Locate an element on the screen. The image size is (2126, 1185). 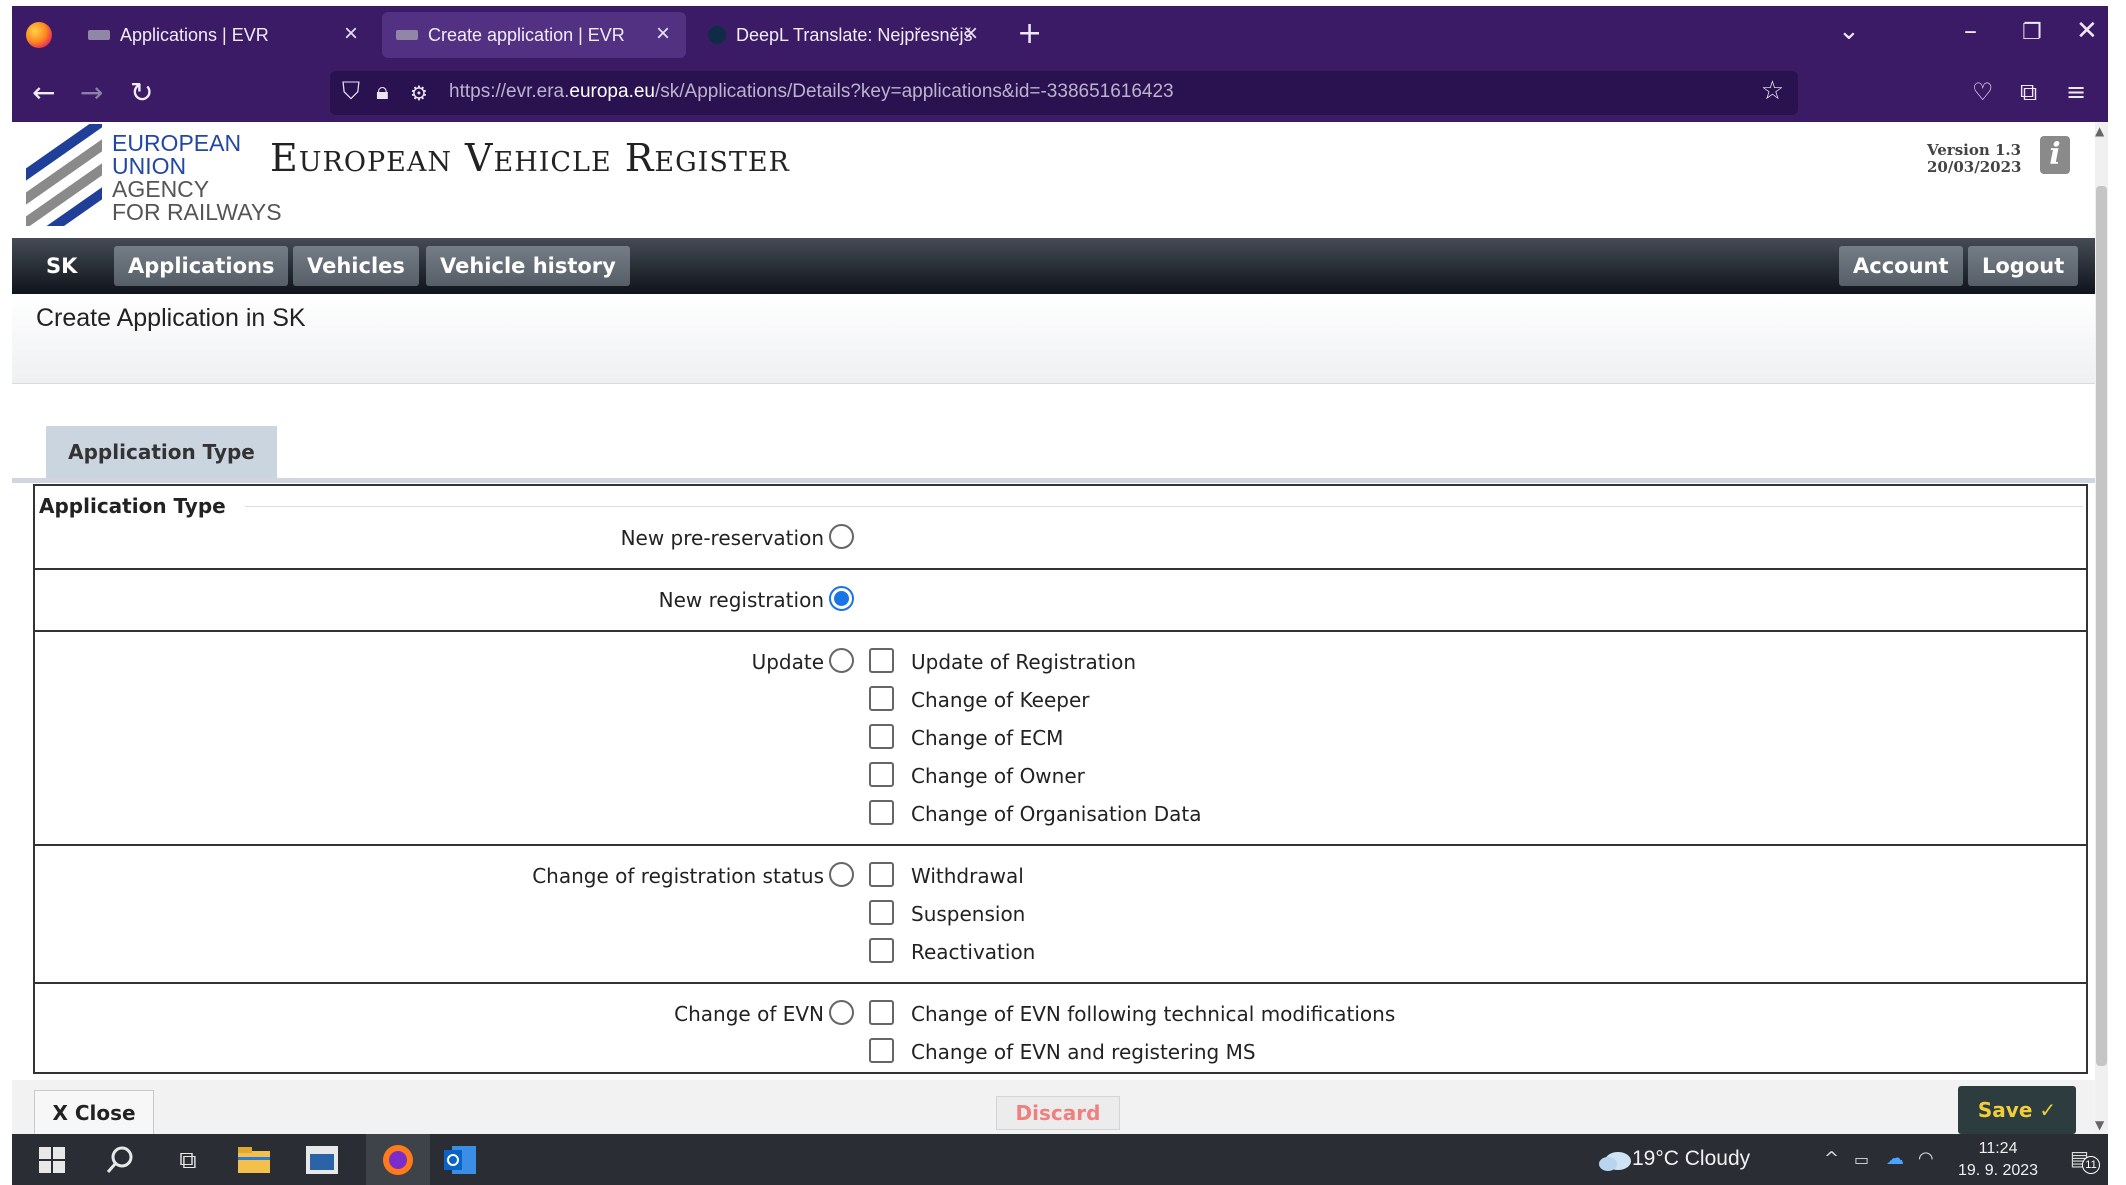
menu-applications: Applications is located at coordinates (201, 266).